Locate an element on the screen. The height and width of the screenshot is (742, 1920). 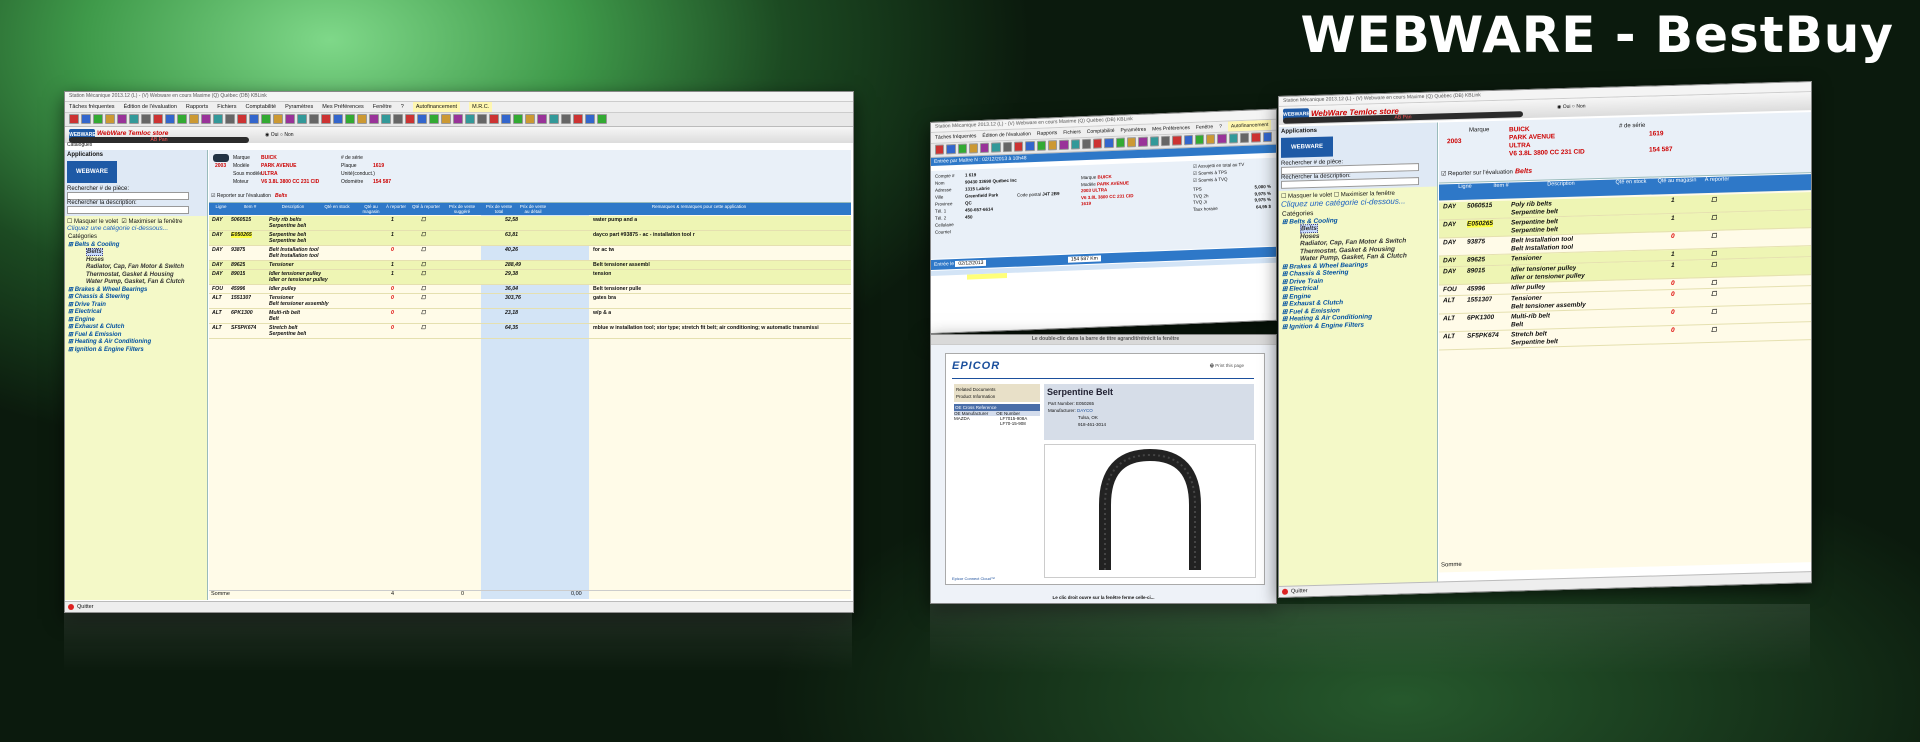
tree-item: Belts is located at coordinates (137, 252).